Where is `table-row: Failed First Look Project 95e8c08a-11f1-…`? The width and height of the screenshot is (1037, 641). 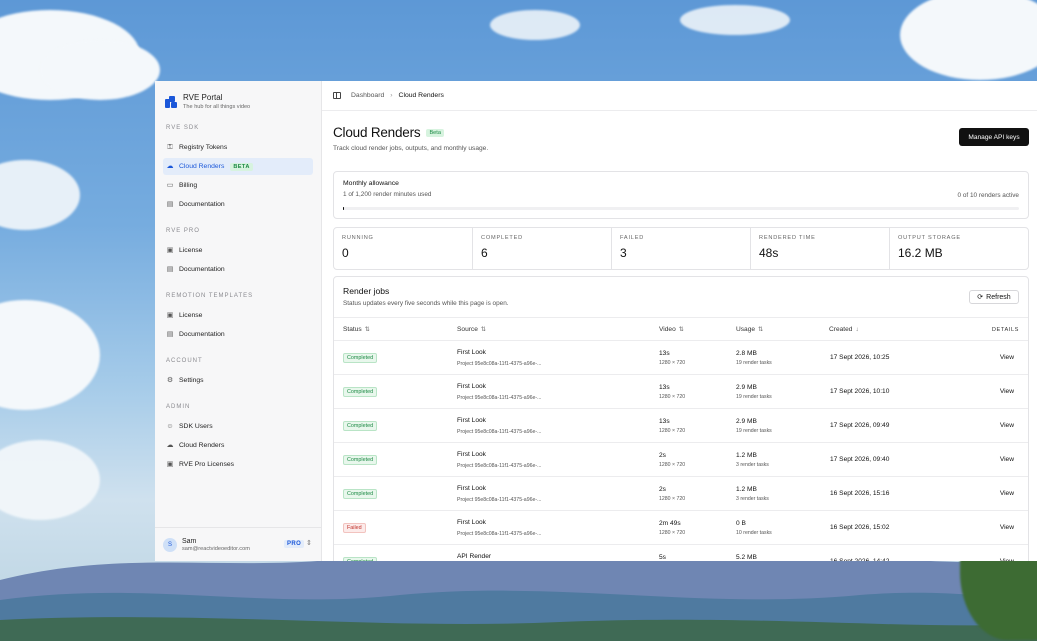
table-row: Failed First Look Project 95e8c08a-11f1-… is located at coordinates (681, 528).